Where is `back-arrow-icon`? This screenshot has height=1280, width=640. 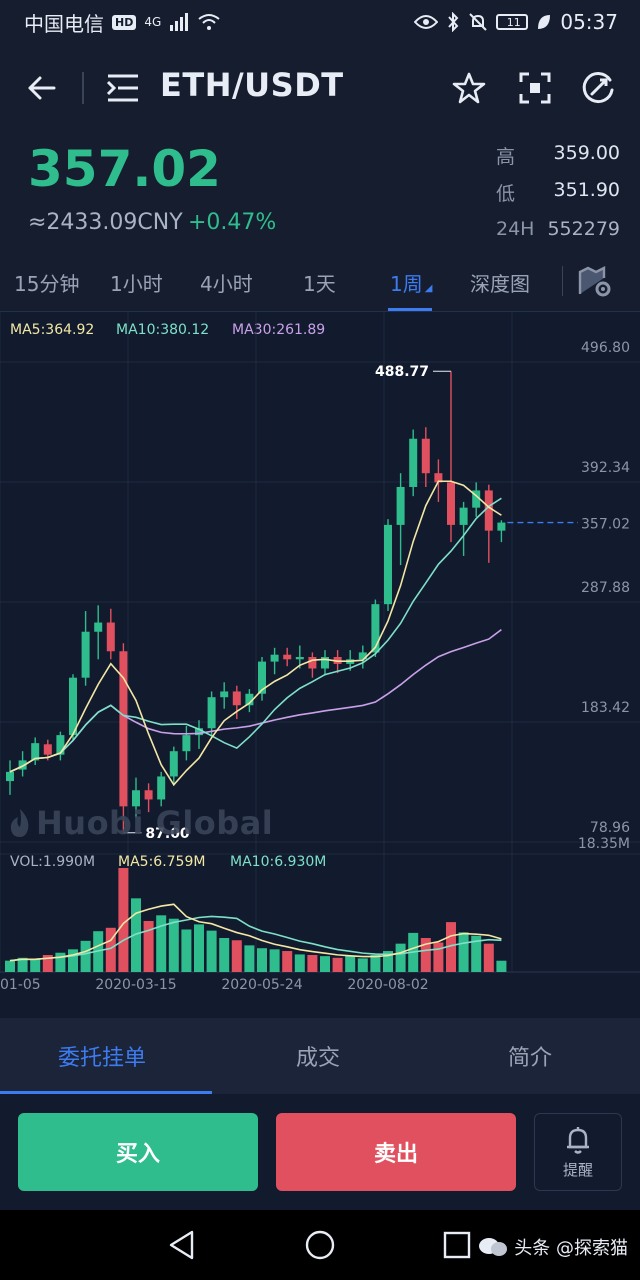
back-arrow-icon is located at coordinates (42, 88).